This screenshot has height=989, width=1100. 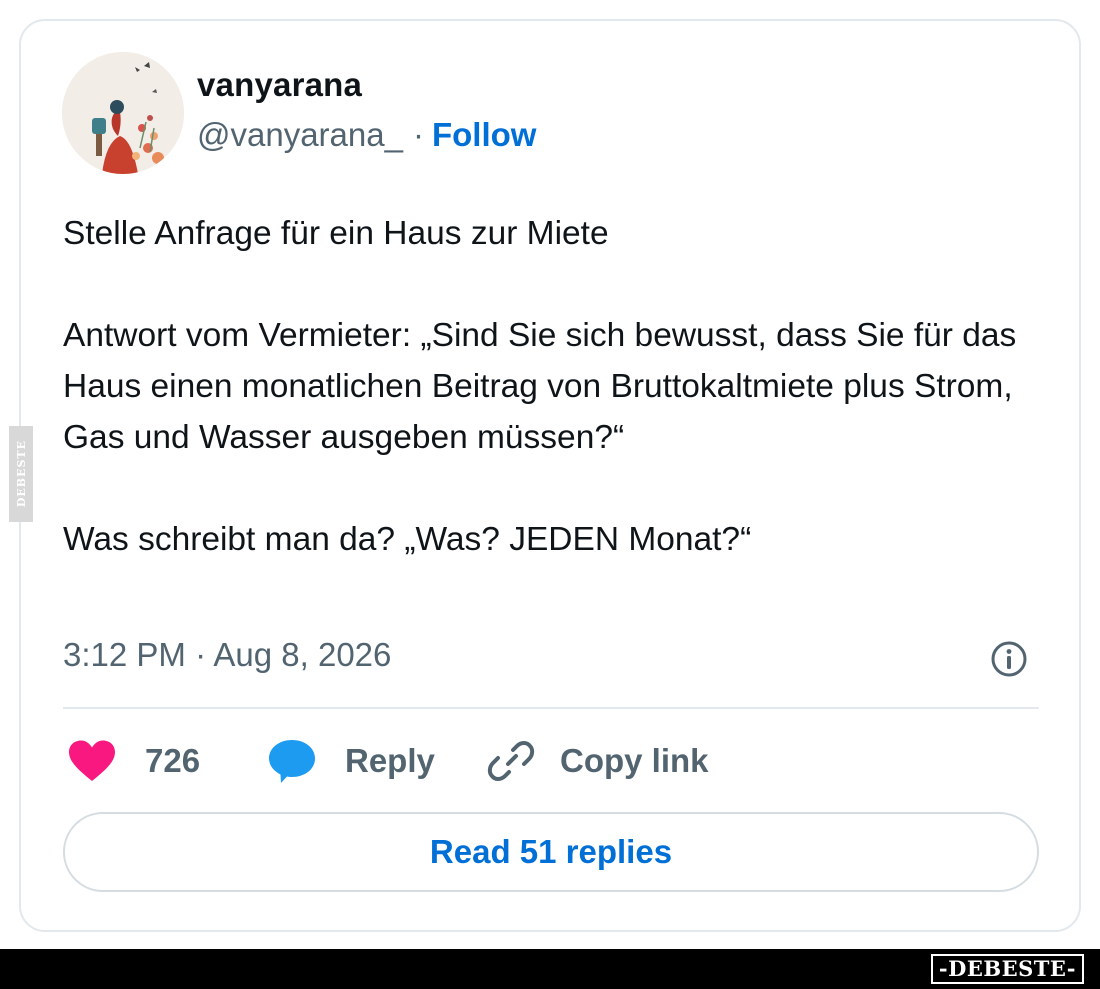 What do you see at coordinates (133, 761) in the screenshot?
I see `like-button: 726` at bounding box center [133, 761].